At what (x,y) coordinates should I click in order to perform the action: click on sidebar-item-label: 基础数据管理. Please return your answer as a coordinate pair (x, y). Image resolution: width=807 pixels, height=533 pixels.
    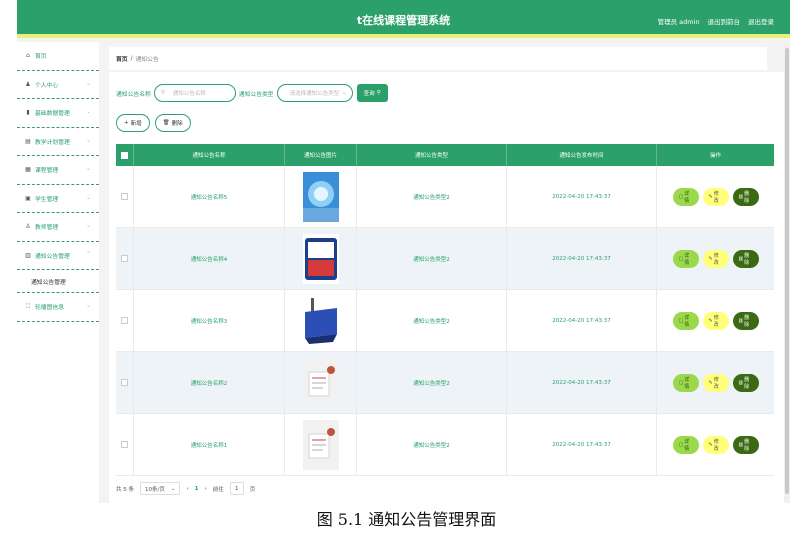
    Looking at the image, I should click on (52, 114).